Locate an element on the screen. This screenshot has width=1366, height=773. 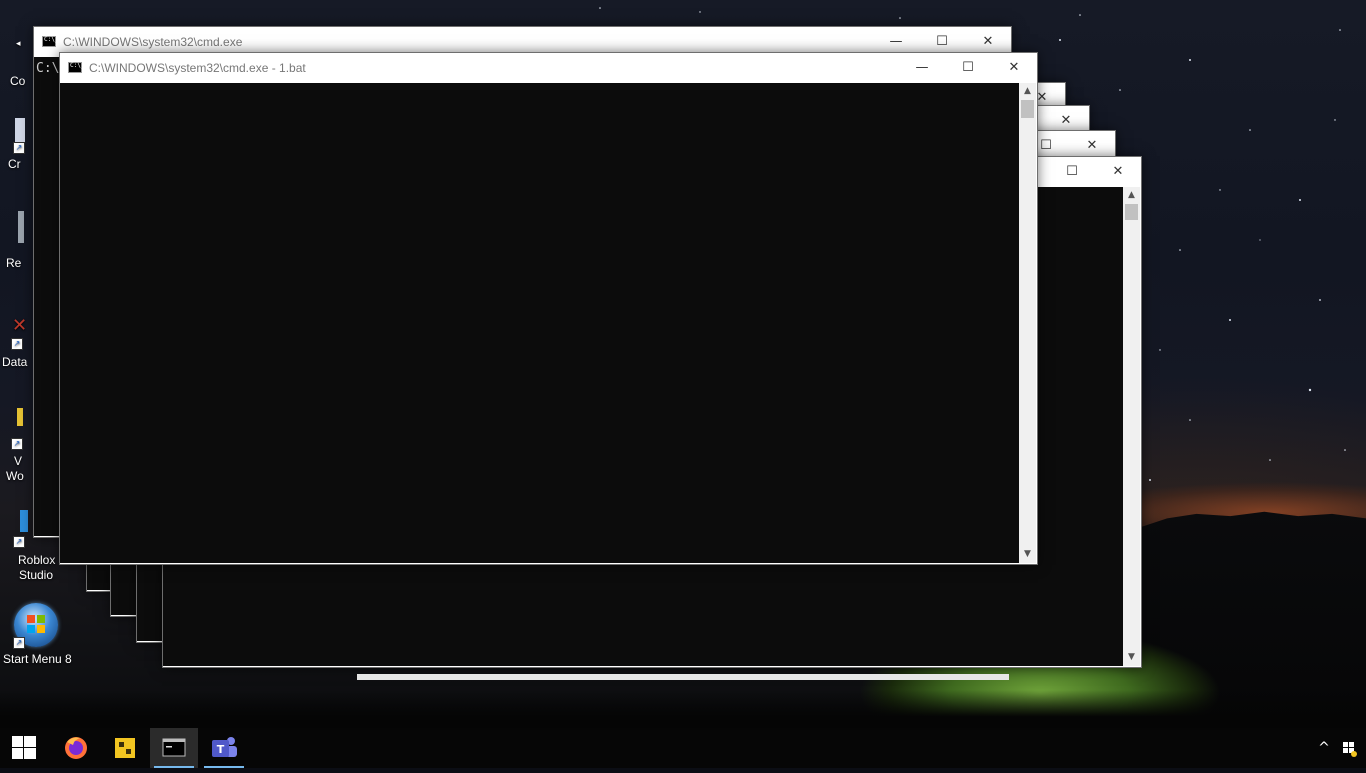
taskbar-teams: T is located at coordinates (224, 748).